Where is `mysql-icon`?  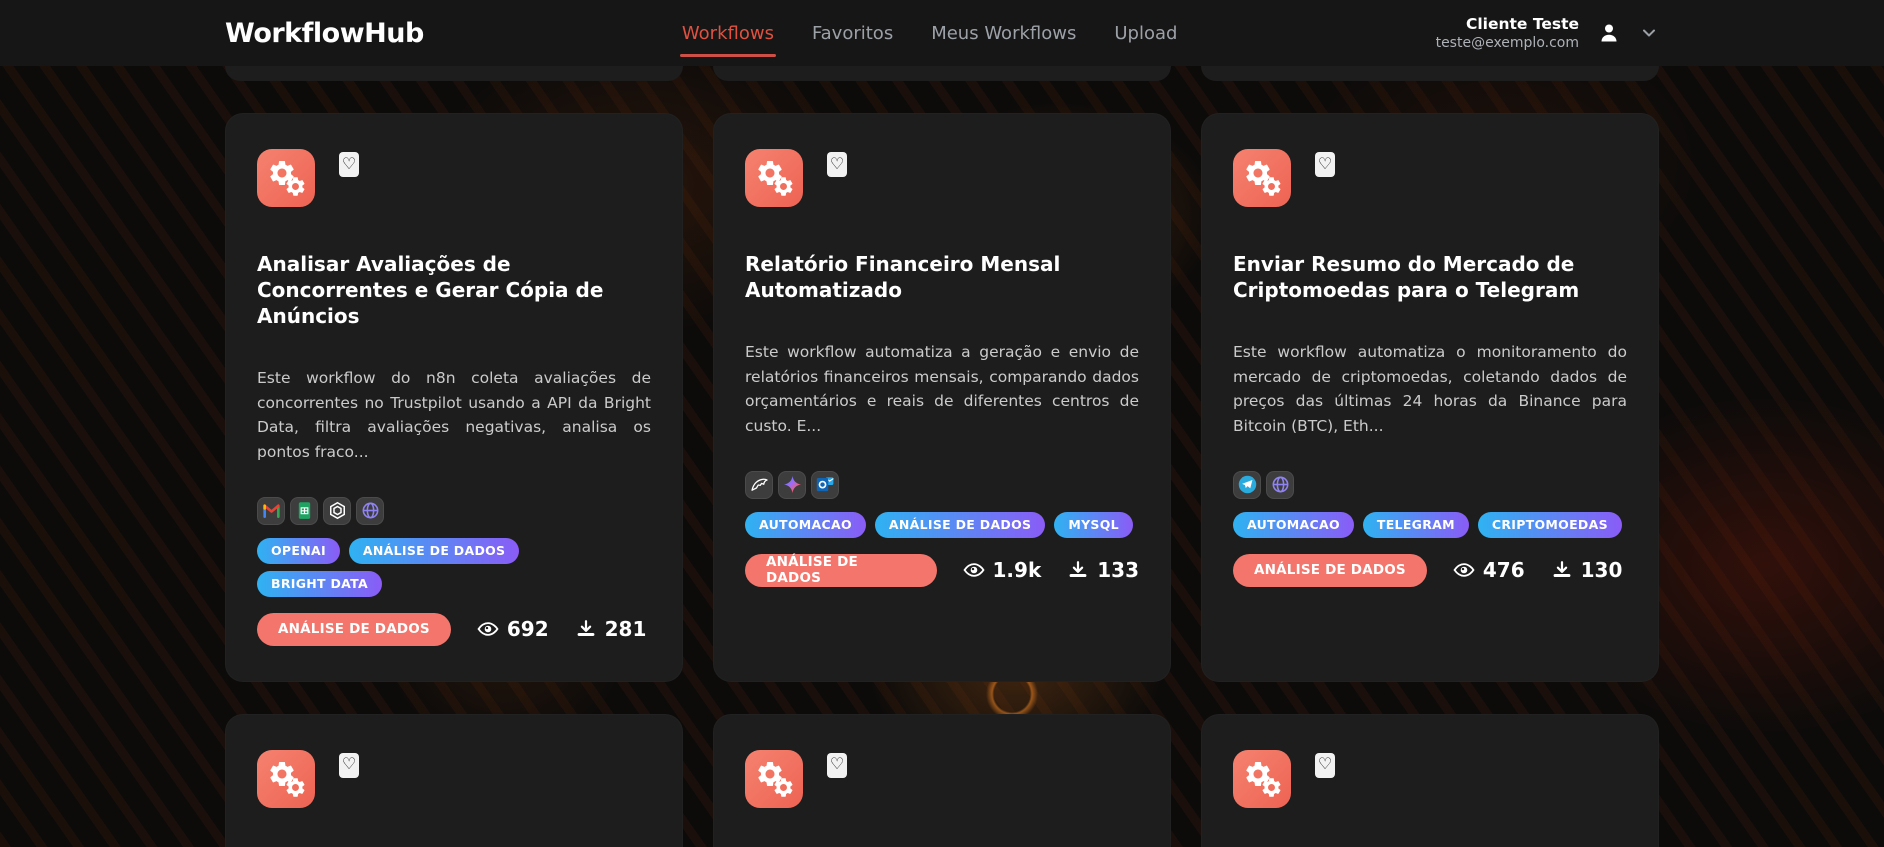 mysql-icon is located at coordinates (759, 484).